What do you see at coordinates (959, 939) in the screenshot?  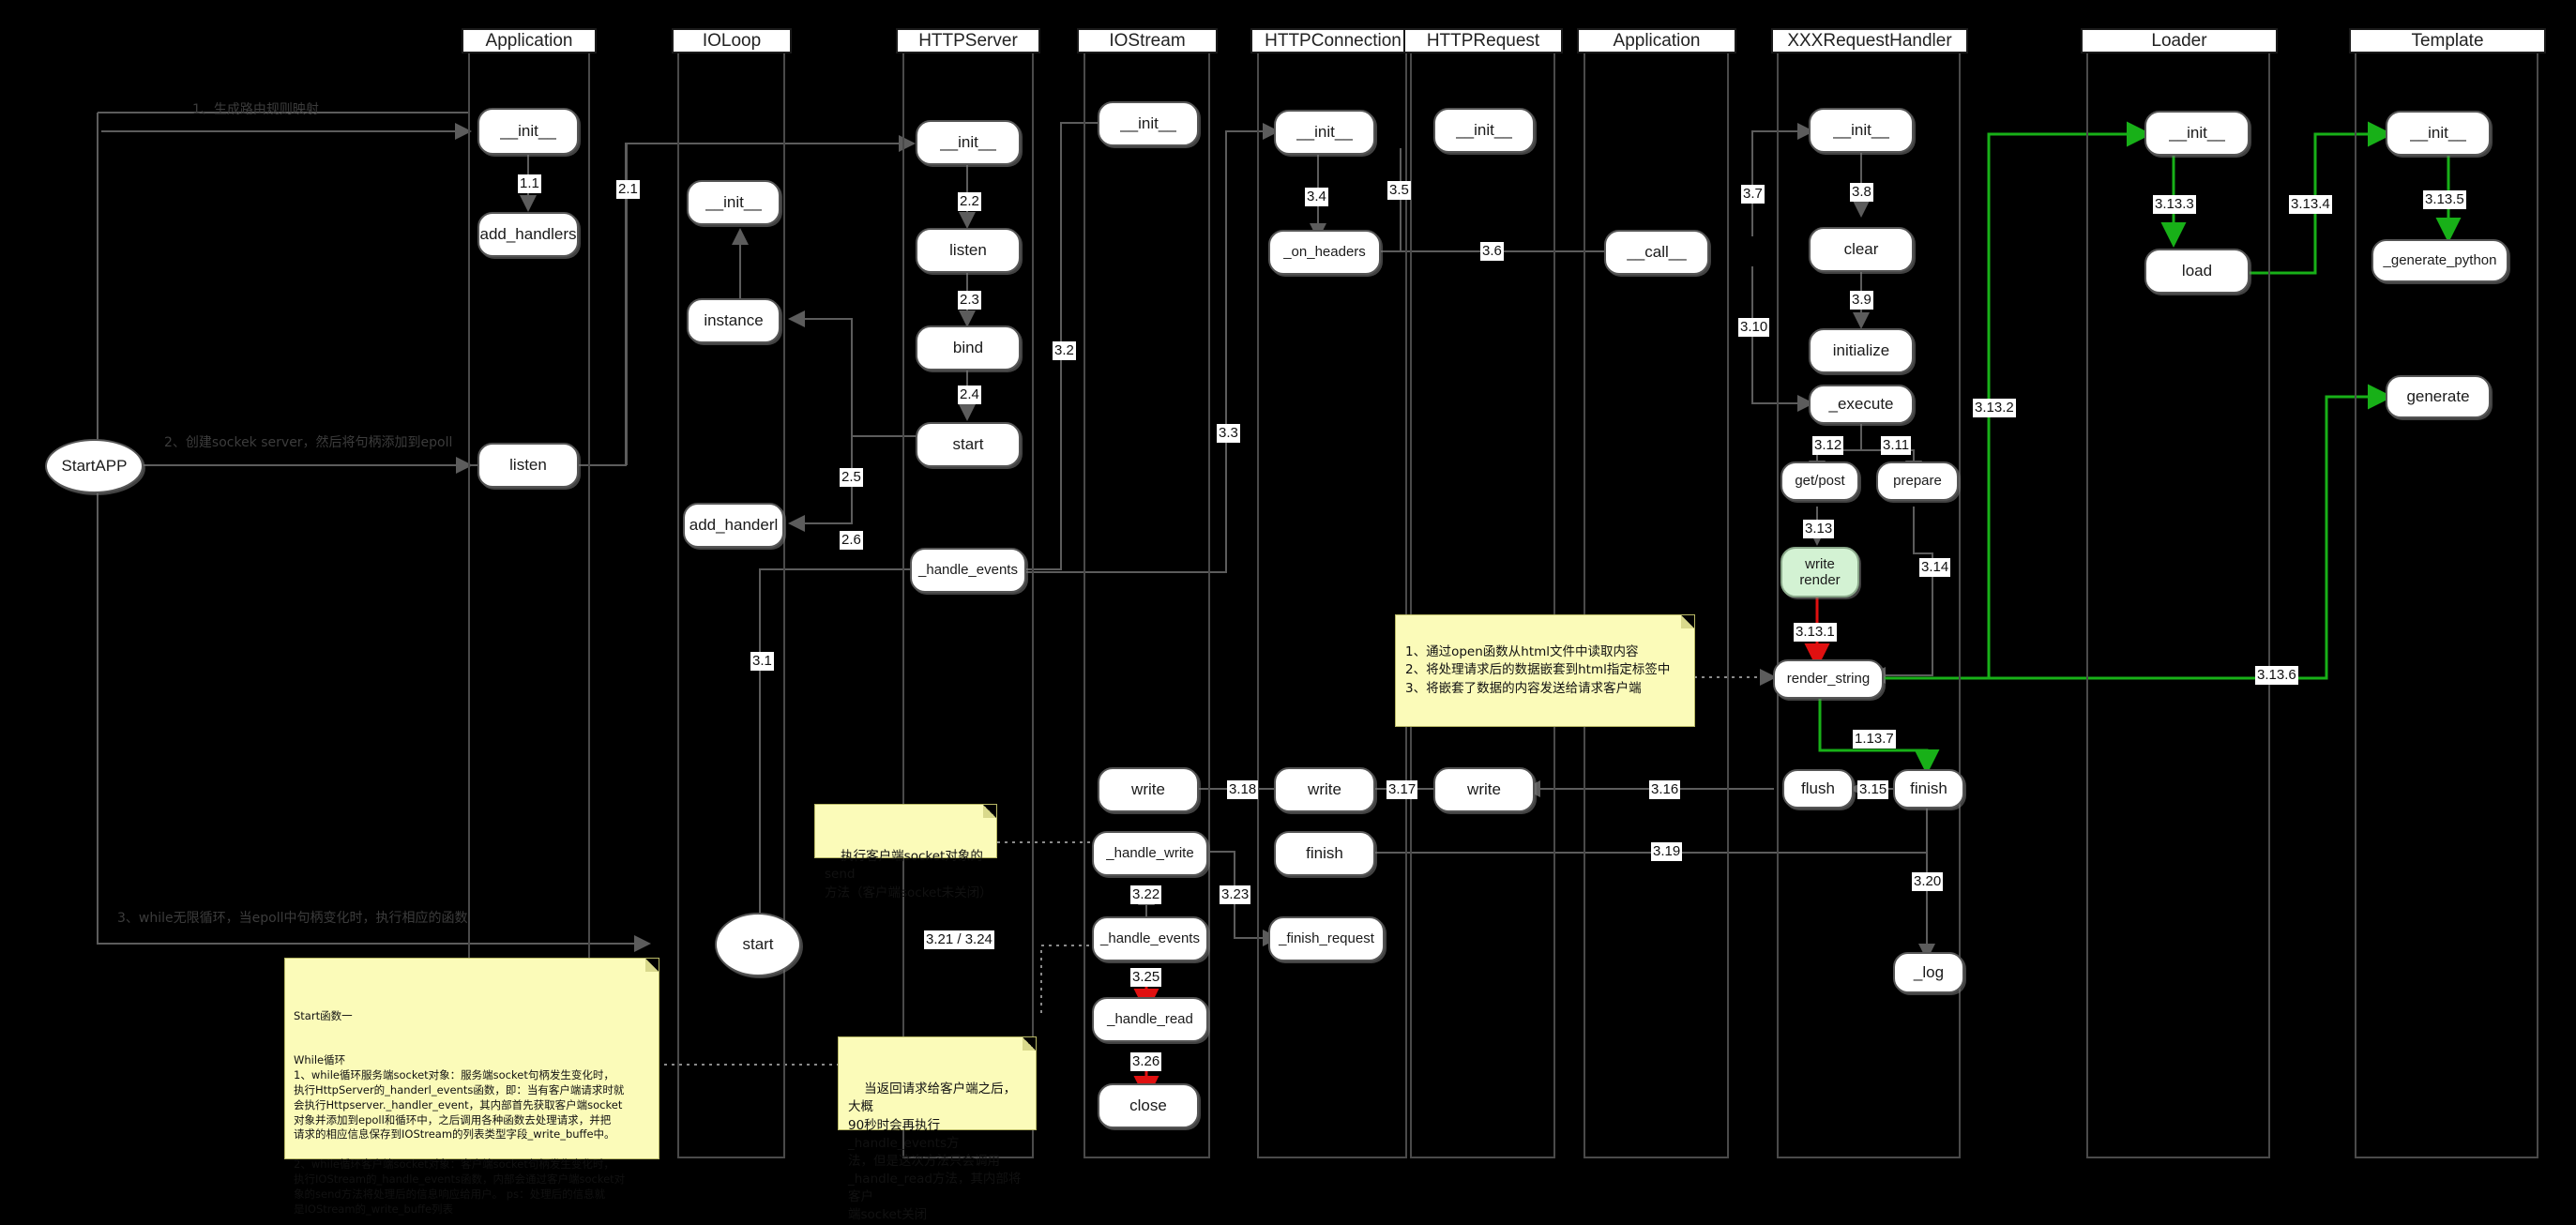 I see `edge-label-3-21-24: 3.21 / 3.24` at bounding box center [959, 939].